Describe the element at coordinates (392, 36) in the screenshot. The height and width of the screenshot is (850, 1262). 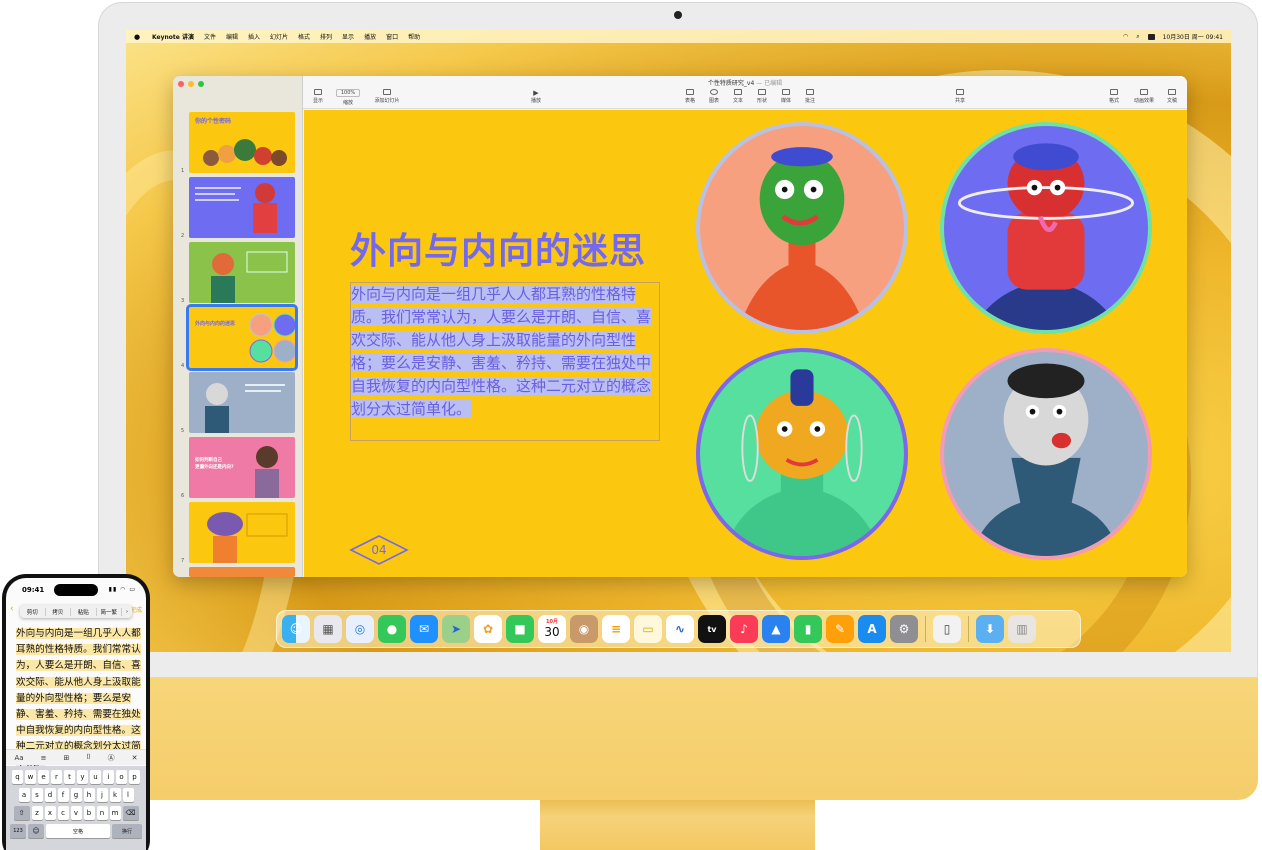
I see `menu-item: 窗口` at that location.